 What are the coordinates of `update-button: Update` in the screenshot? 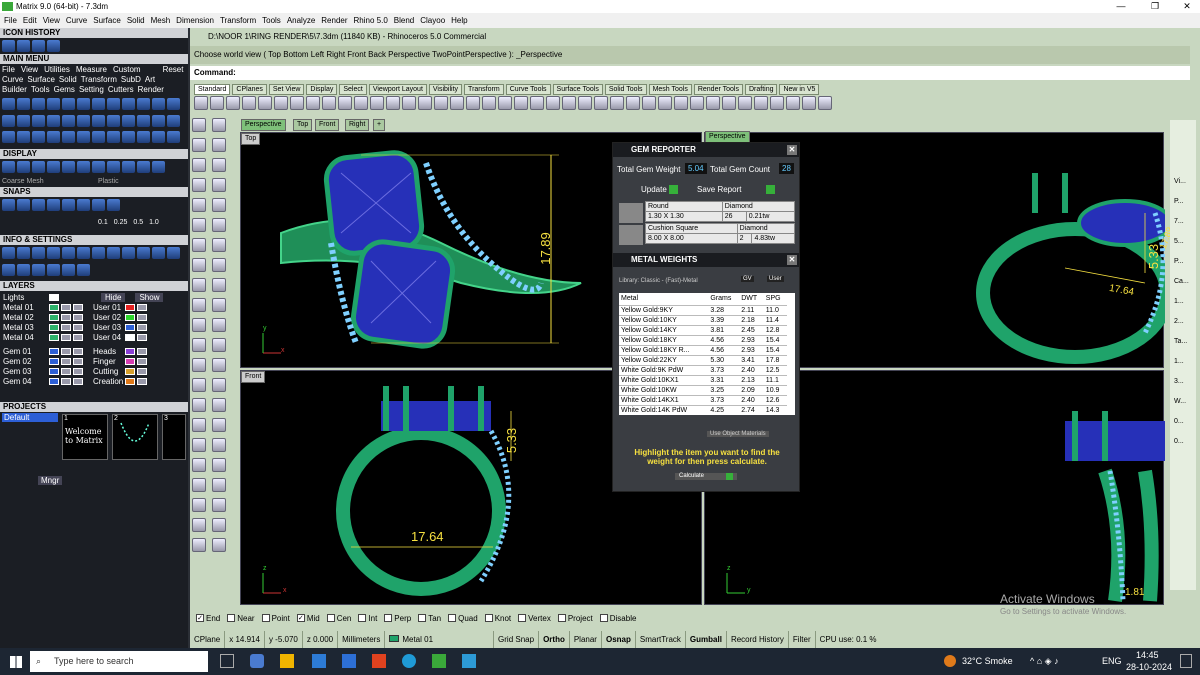 It's located at (660, 190).